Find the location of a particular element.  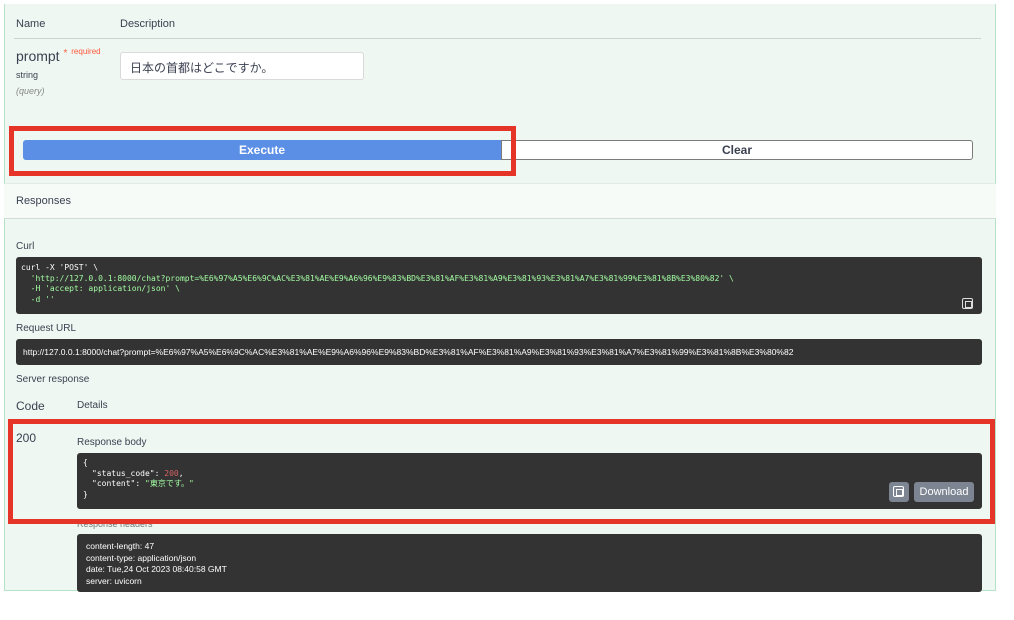

server-response-label: Server response is located at coordinates (53, 379).